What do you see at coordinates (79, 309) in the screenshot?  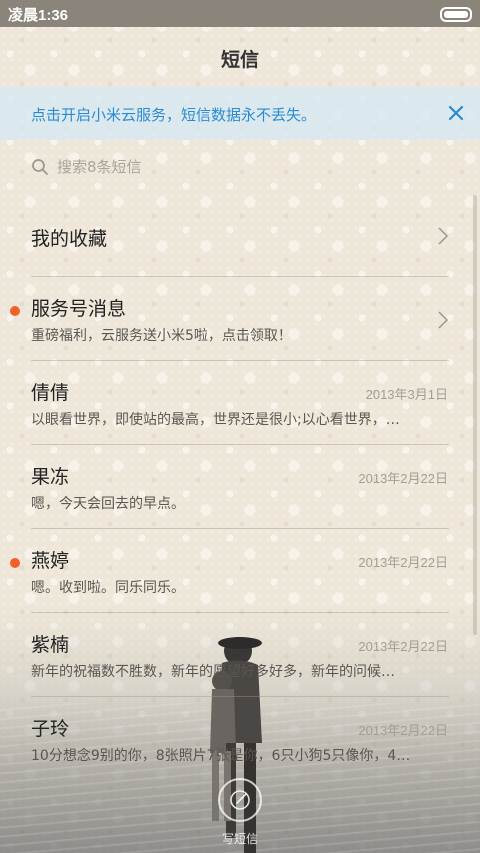 I see `service-name: 服务号消息` at bounding box center [79, 309].